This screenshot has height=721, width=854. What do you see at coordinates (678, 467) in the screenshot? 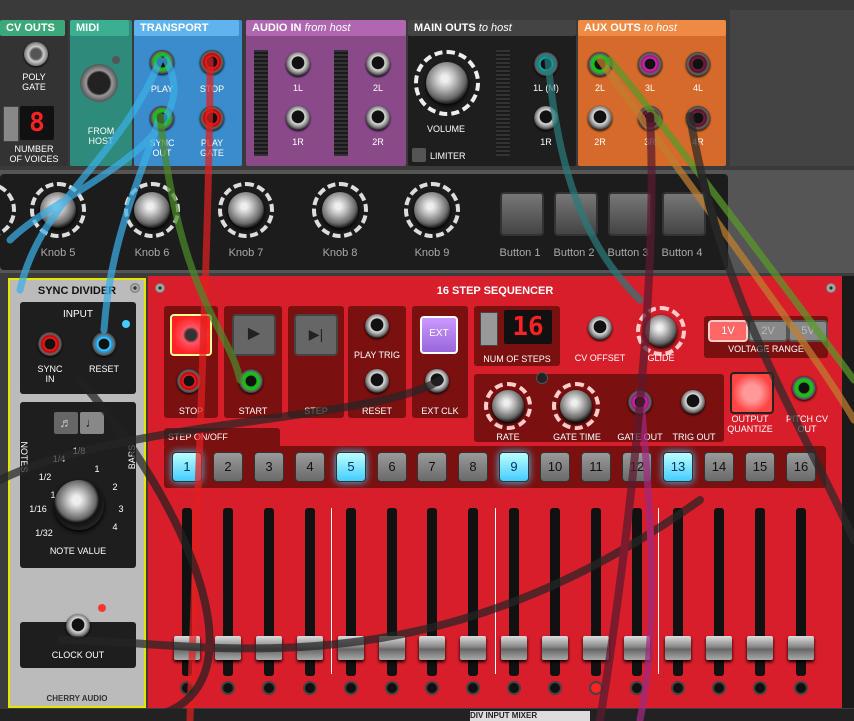
I see `step-button-13: 13` at bounding box center [678, 467].